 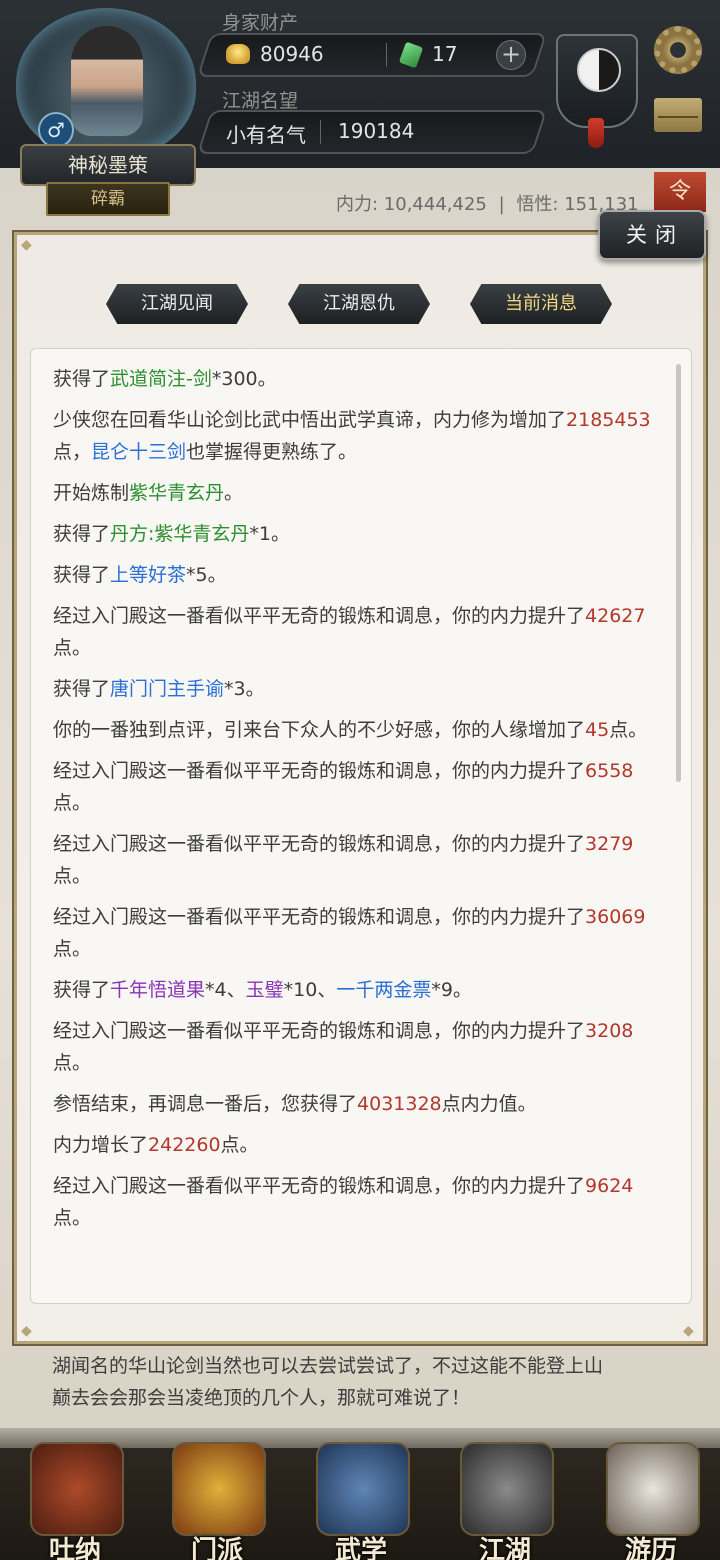 What do you see at coordinates (184, 1145) in the screenshot?
I see `message-highlight: 242260` at bounding box center [184, 1145].